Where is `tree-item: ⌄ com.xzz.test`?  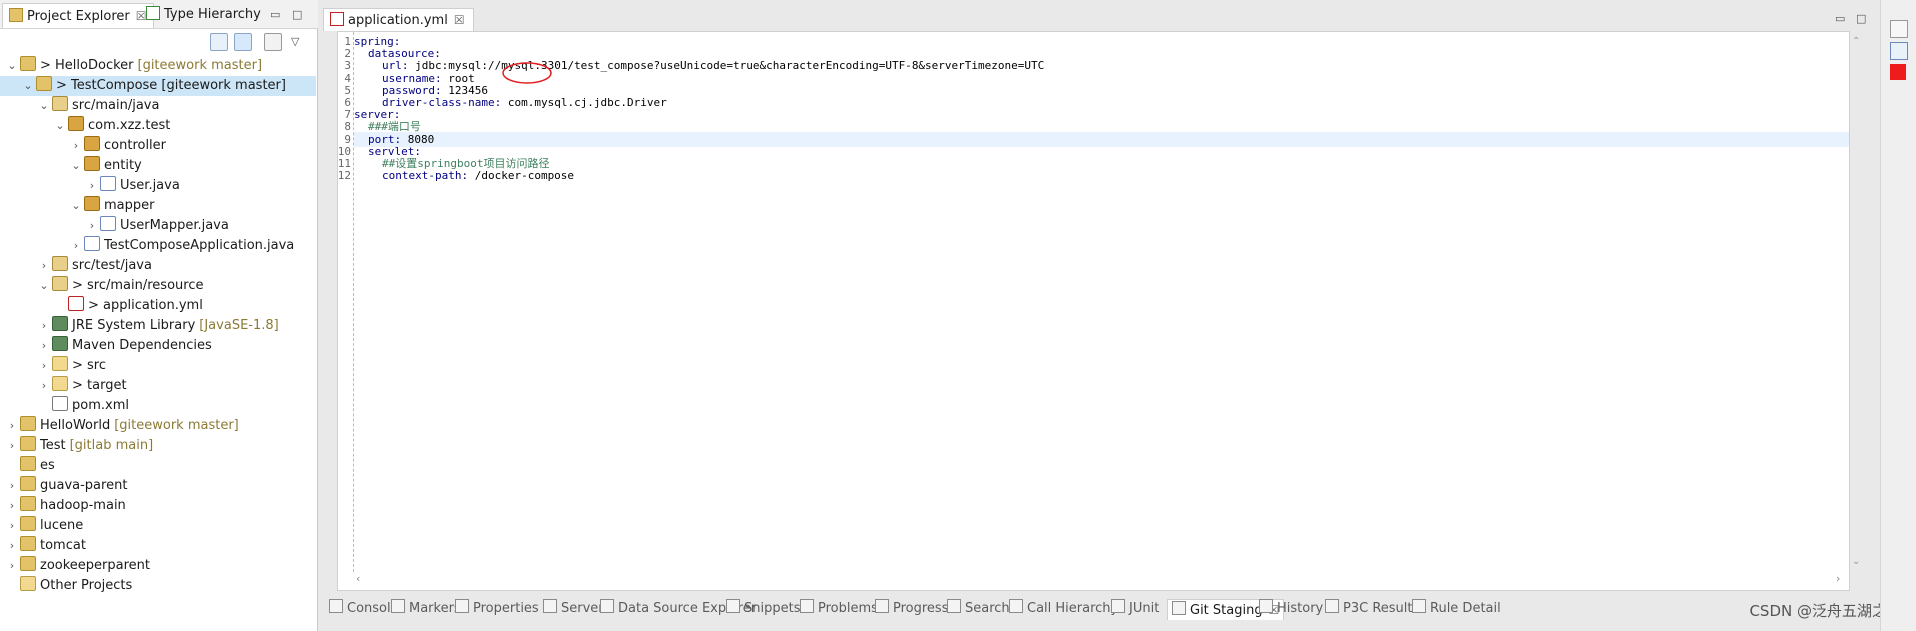 tree-item: ⌄ com.xzz.test is located at coordinates (158, 126).